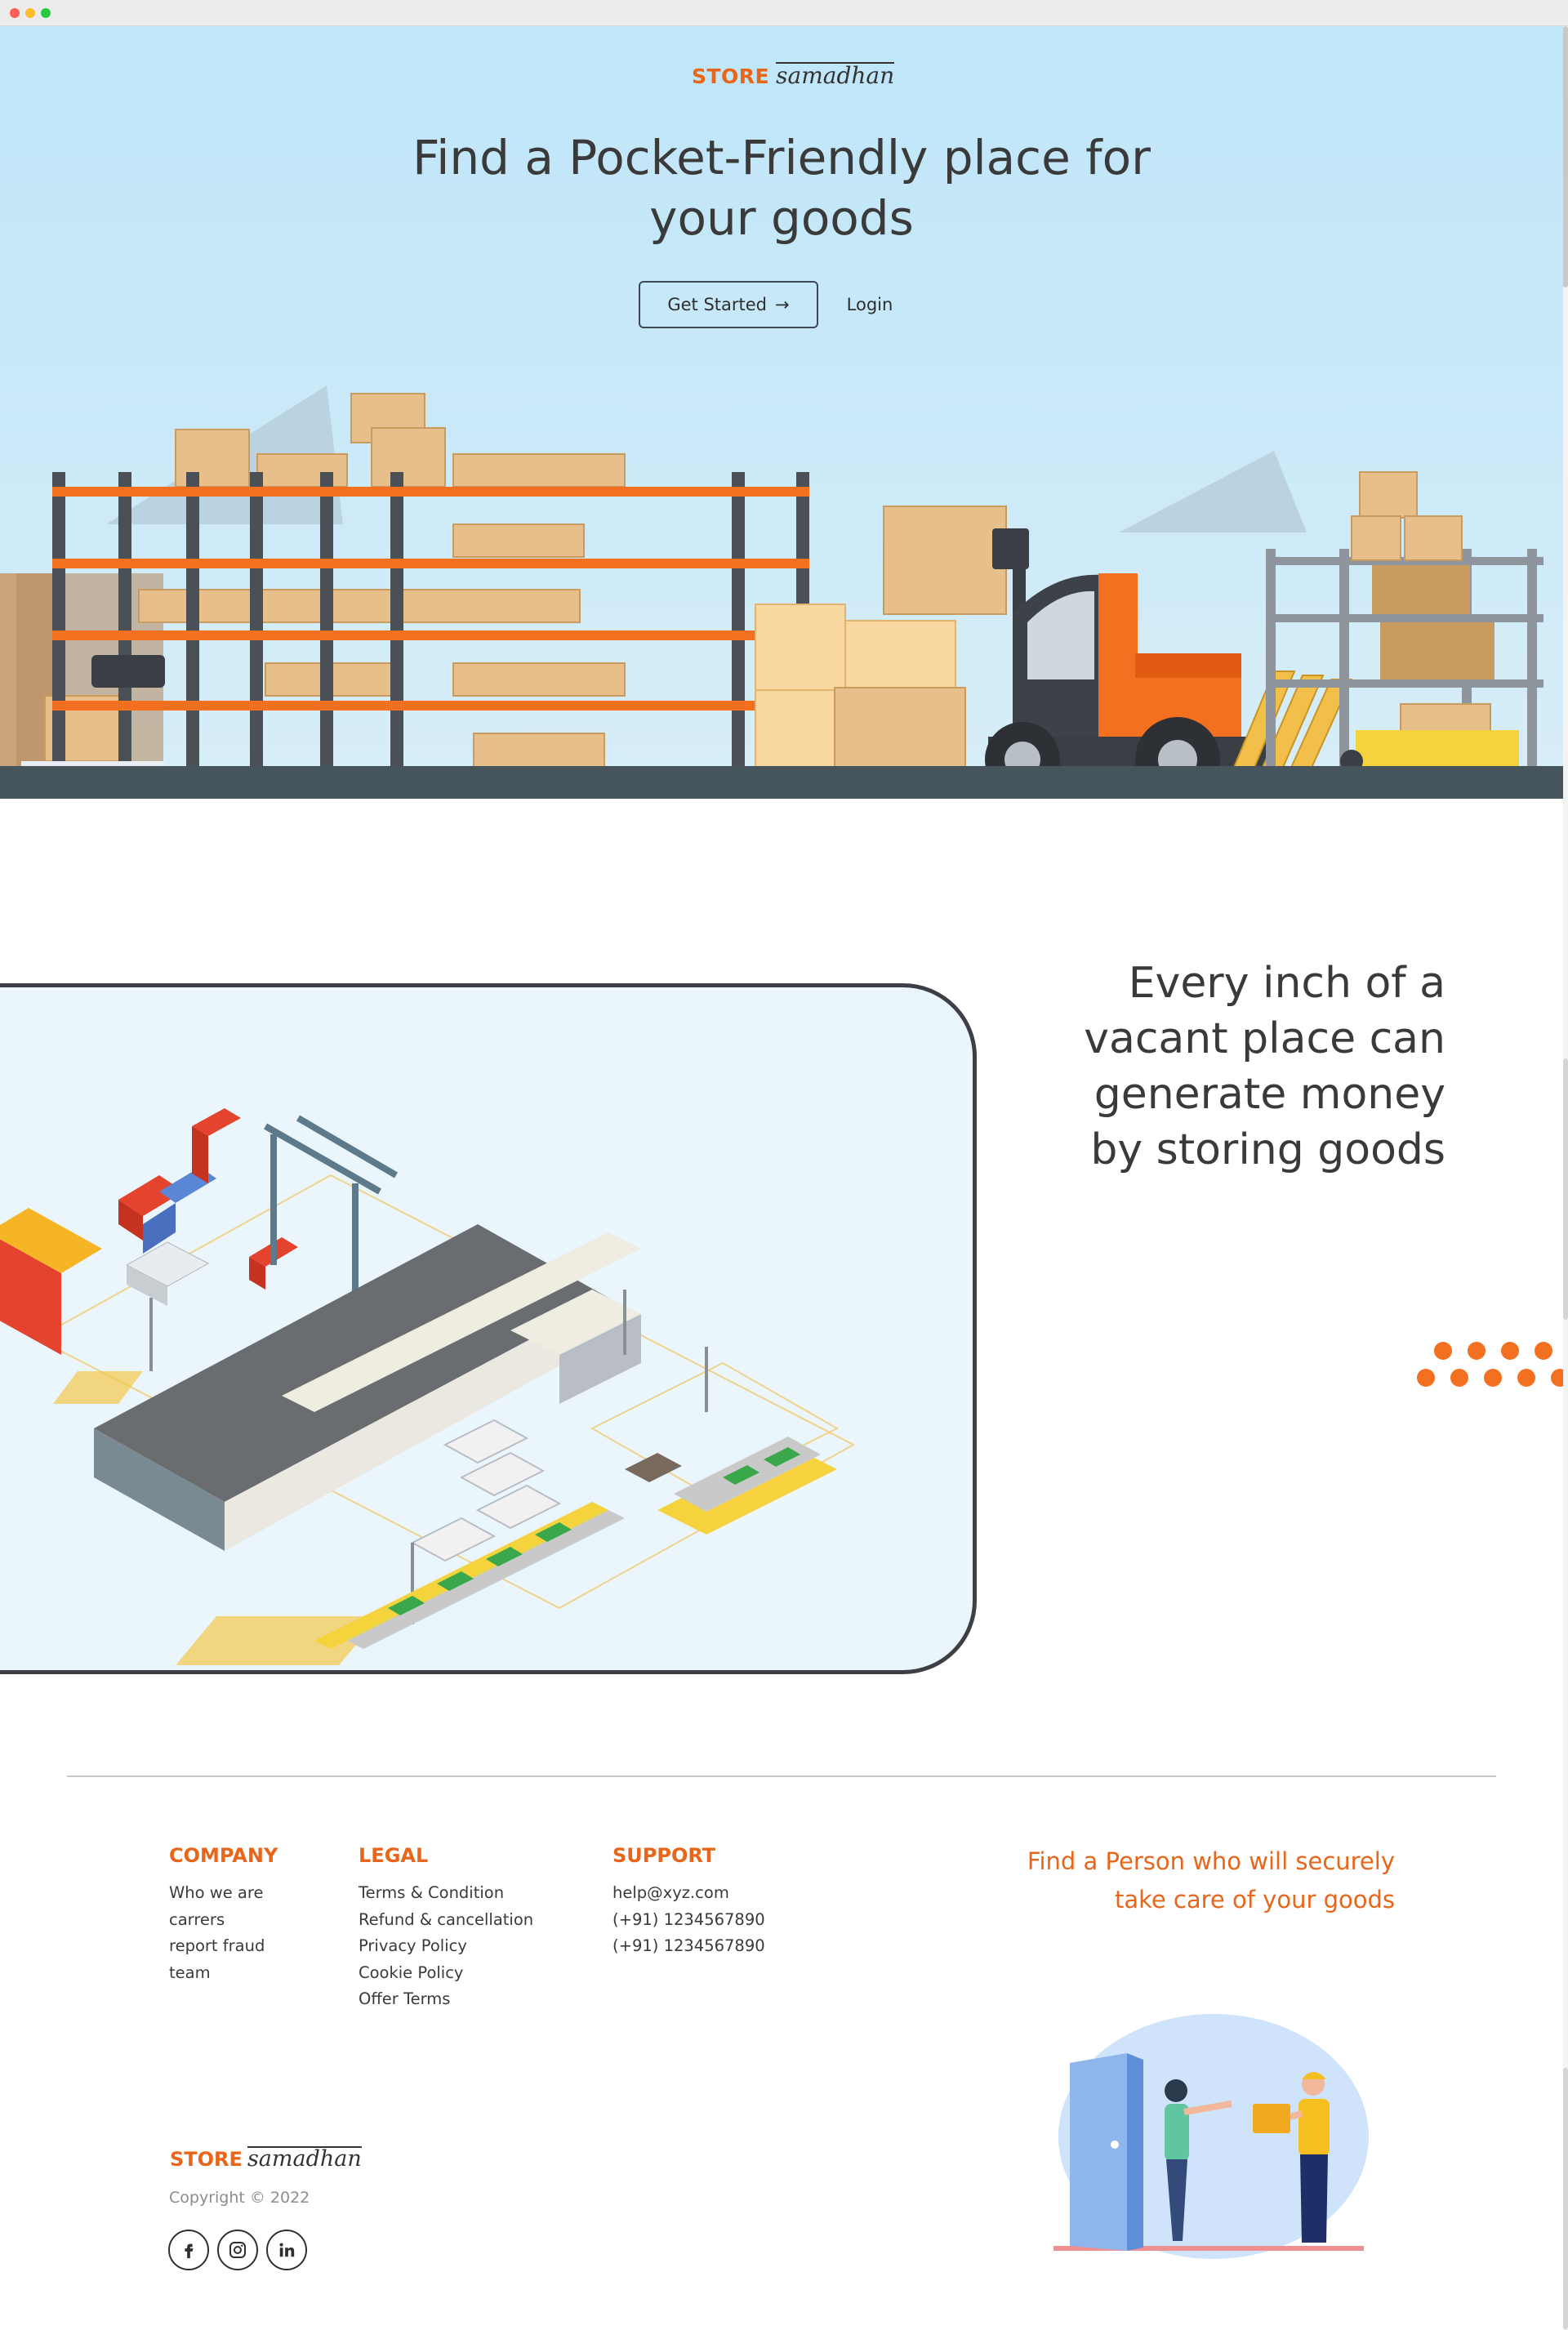  Describe the element at coordinates (664, 1855) in the screenshot. I see `footer-support-title: SUPPORT` at that location.